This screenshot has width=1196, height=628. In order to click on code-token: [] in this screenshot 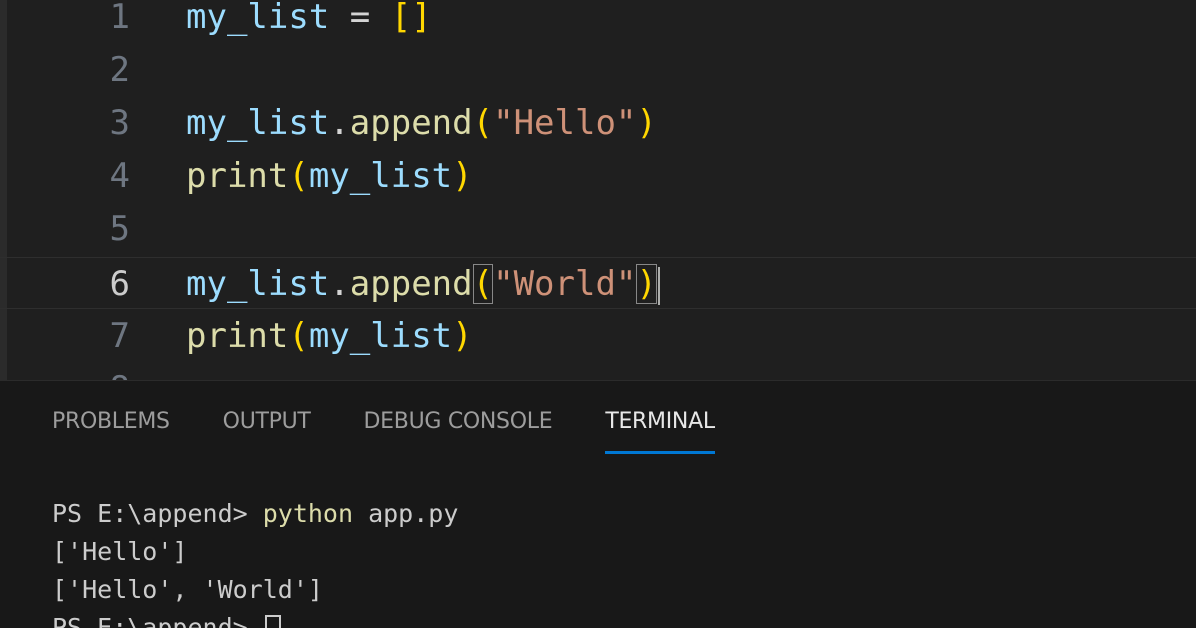, I will do `click(411, 18)`.